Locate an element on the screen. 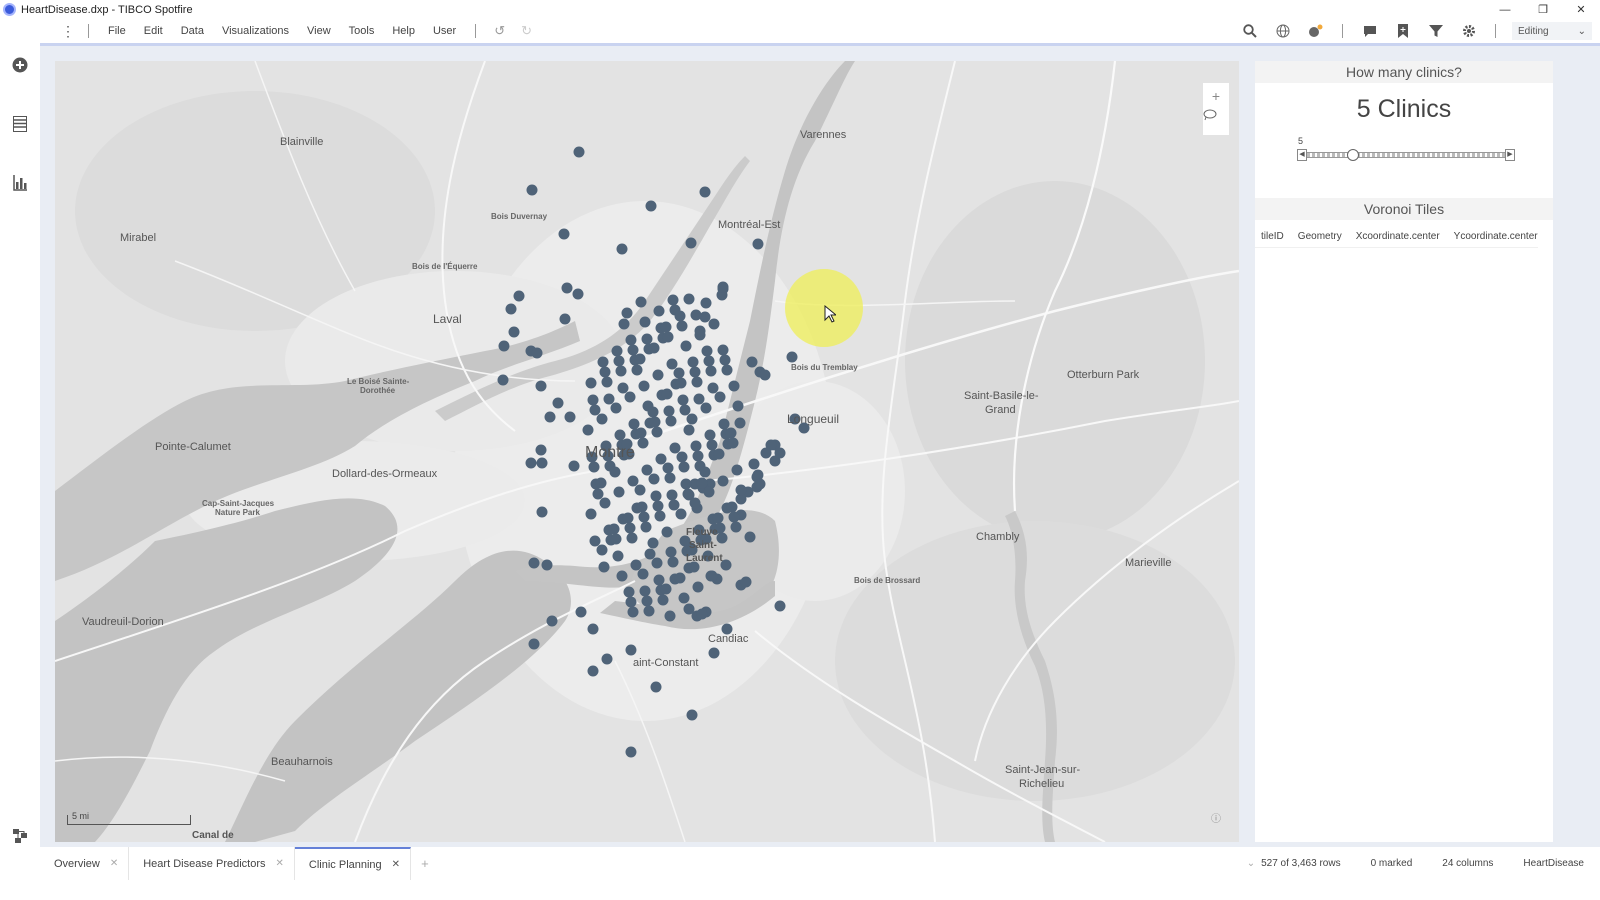  minimize-button: — is located at coordinates (1505, 9).